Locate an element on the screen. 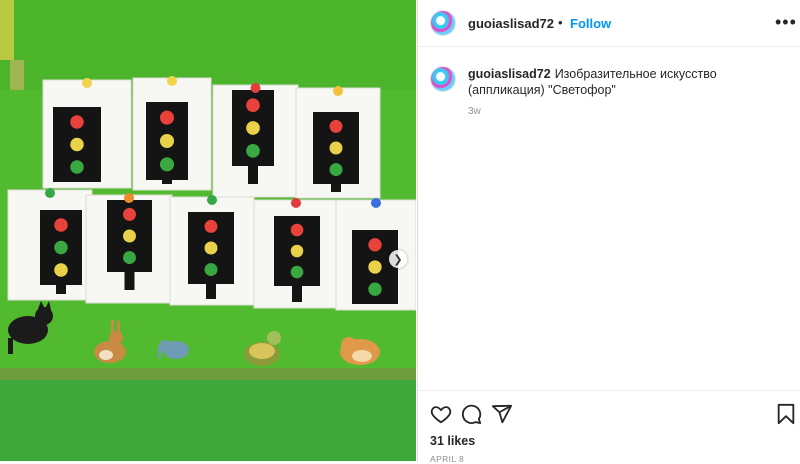 Image resolution: width=800 pixels, height=464 pixels. bookmark-icon is located at coordinates (786, 414).